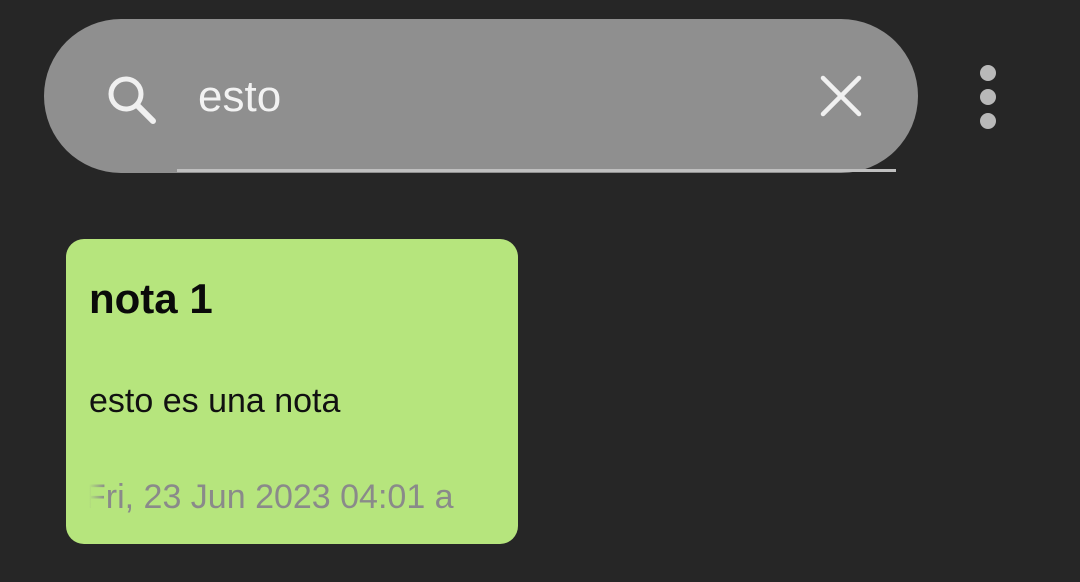 Image resolution: width=1080 pixels, height=582 pixels. Describe the element at coordinates (498, 97) in the screenshot. I see `search-input` at that location.